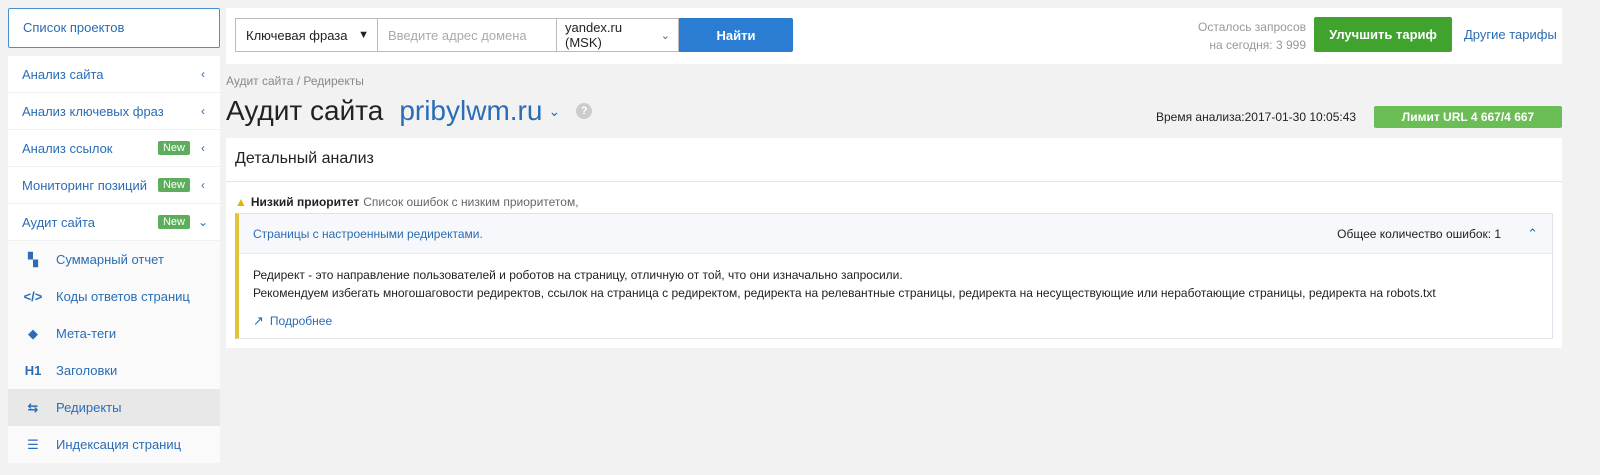 This screenshot has height=475, width=1600. What do you see at coordinates (895, 321) in the screenshot?
I see `more-link: ↗ Подробнее` at bounding box center [895, 321].